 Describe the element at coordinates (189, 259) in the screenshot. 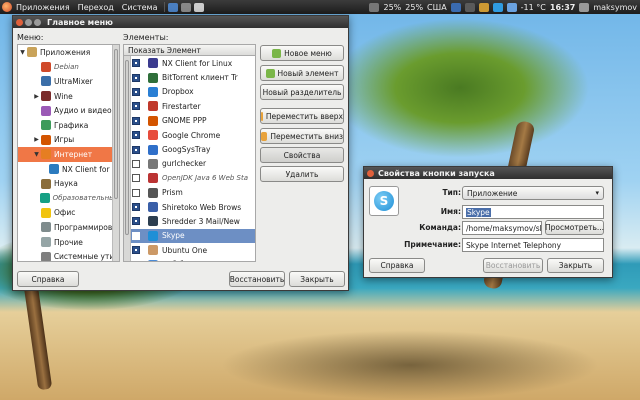

I see `menu-item-row: Веб-браузер Epiphar` at that location.